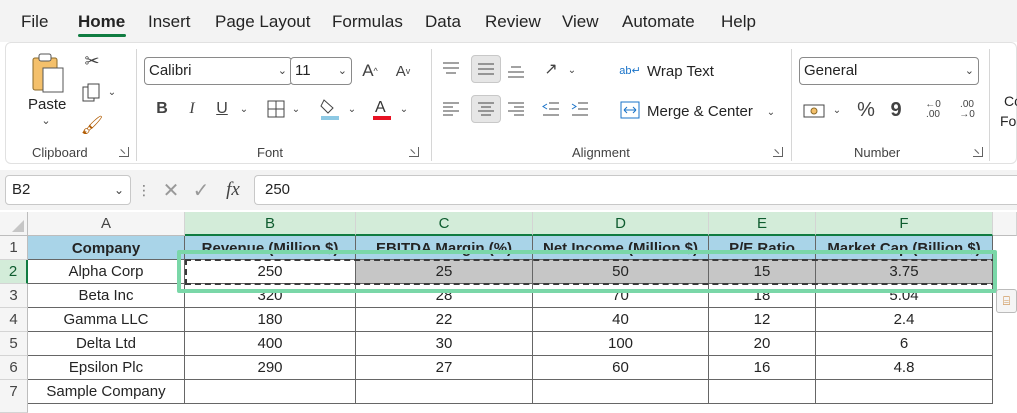 This screenshot has width=1017, height=413. Describe the element at coordinates (14, 248) in the screenshot. I see `row-header-1: 1` at that location.